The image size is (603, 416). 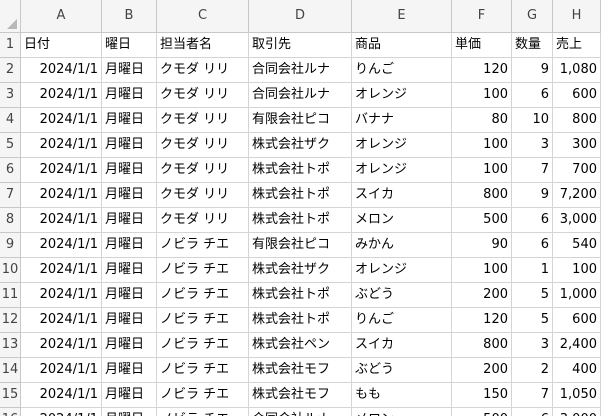 I want to click on data-cell: 150, so click(x=482, y=395).